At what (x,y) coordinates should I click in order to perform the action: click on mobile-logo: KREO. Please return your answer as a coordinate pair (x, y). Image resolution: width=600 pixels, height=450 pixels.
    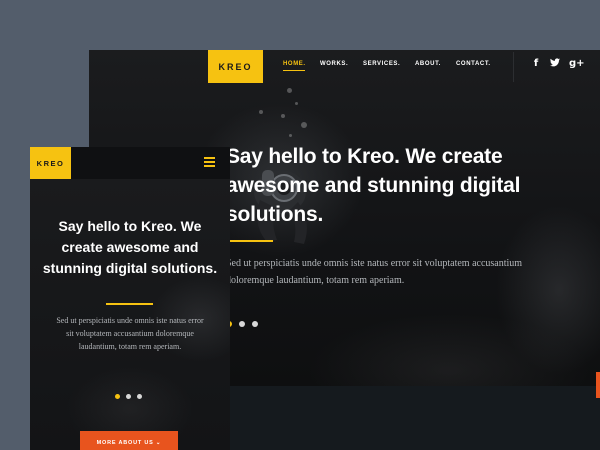
    Looking at the image, I should click on (50, 163).